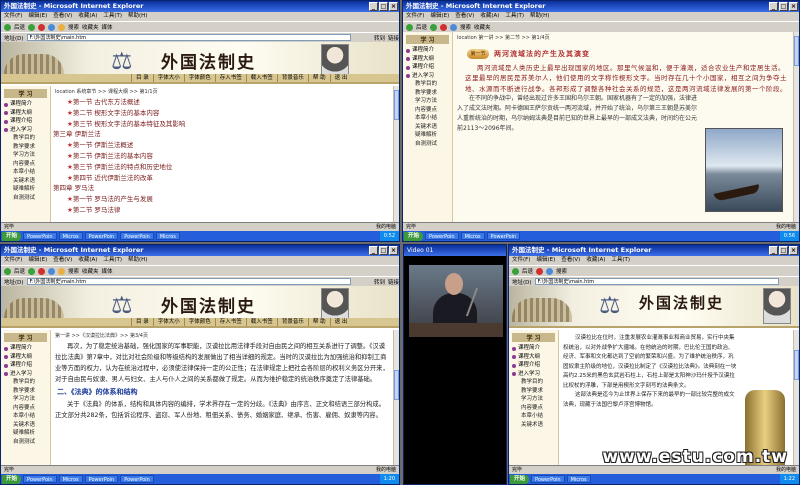  I want to click on home-icon, so click(62, 271).